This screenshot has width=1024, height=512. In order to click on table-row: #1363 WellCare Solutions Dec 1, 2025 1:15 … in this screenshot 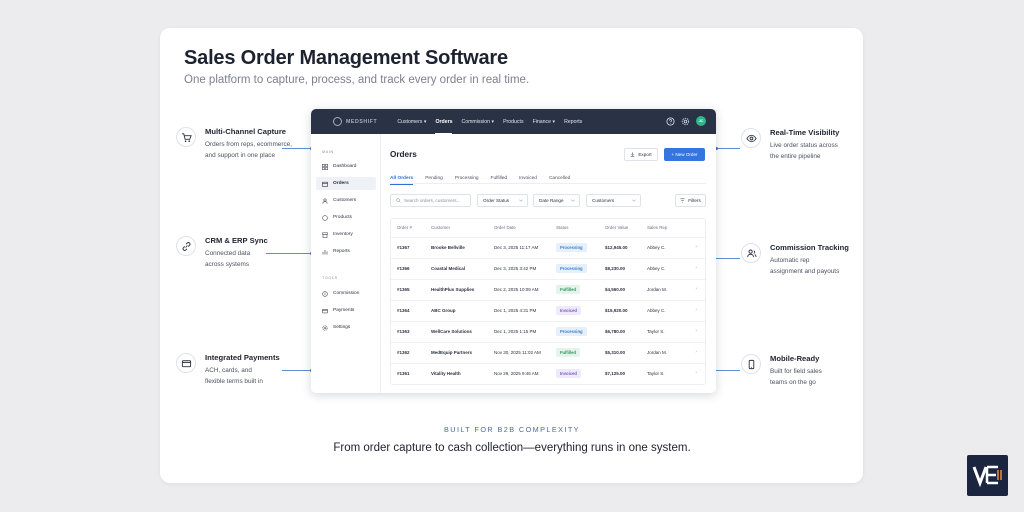, I will do `click(548, 331)`.